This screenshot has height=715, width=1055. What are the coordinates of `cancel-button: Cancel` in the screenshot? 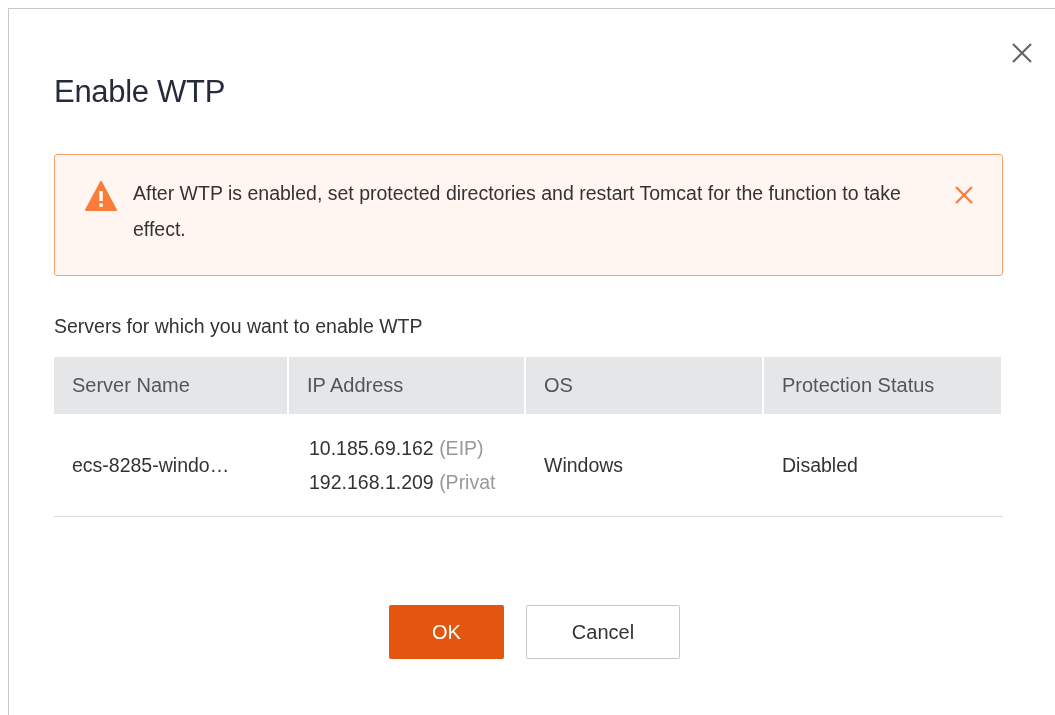 It's located at (603, 632).